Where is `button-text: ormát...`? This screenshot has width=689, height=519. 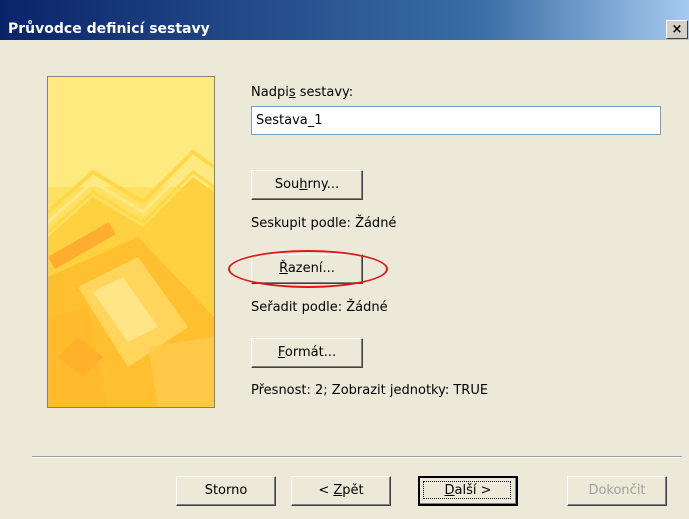
button-text: ormát... is located at coordinates (310, 352).